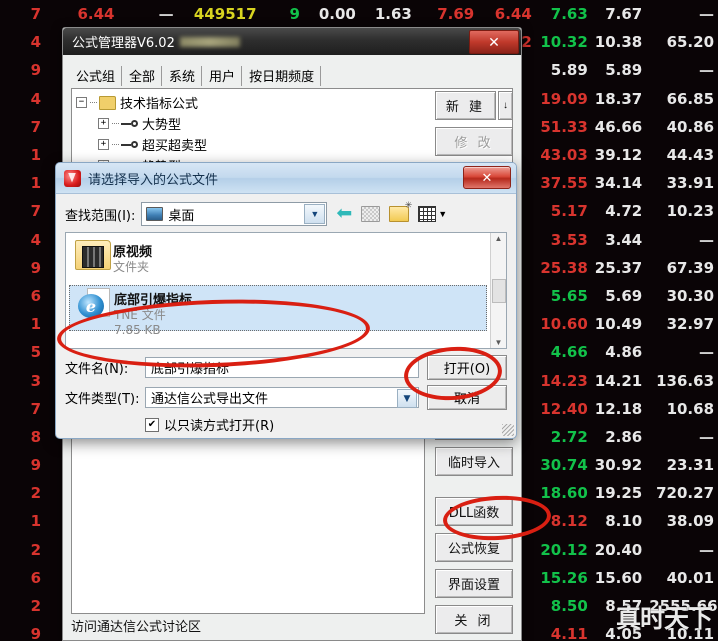 This screenshot has width=718, height=641. I want to click on quote-cell: 6, so click(36, 295).